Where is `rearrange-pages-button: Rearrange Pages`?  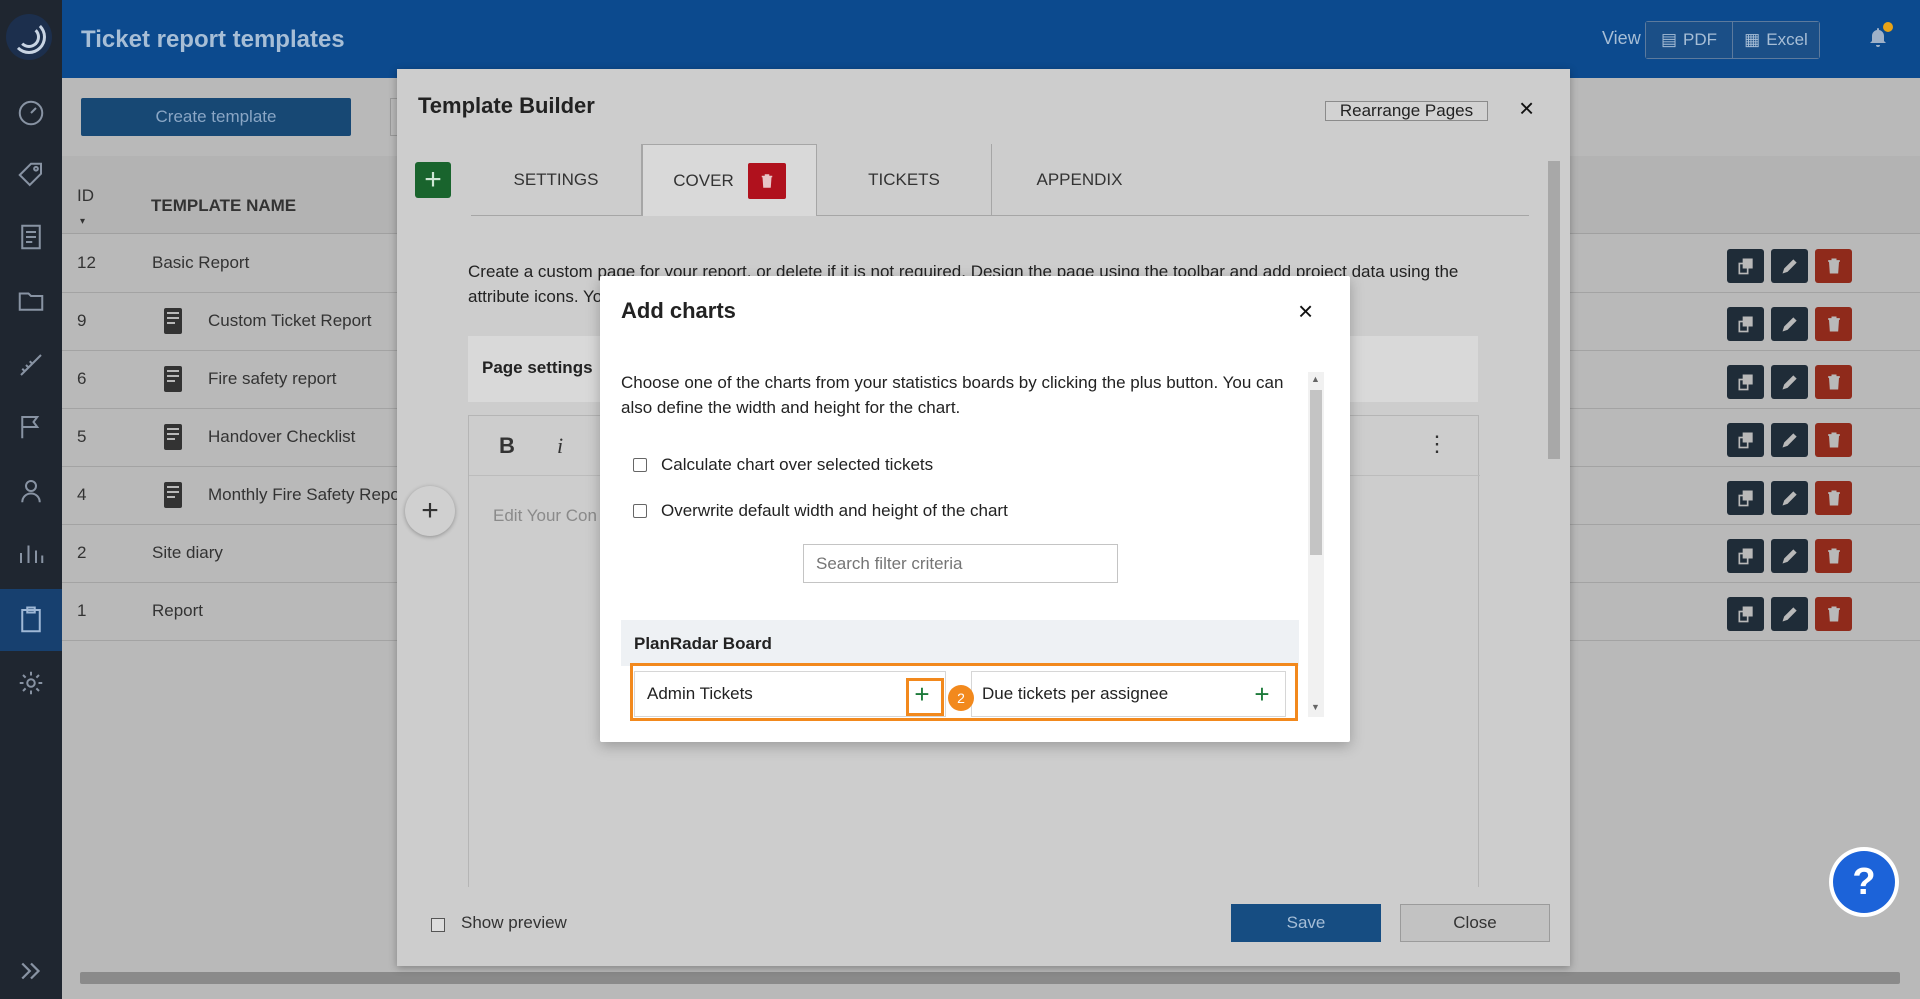
rearrange-pages-button: Rearrange Pages is located at coordinates (1406, 111).